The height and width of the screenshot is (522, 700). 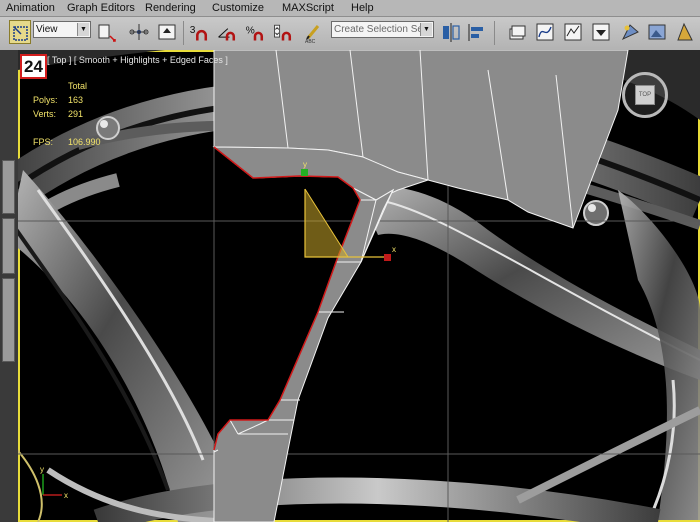 I want to click on select-by-name-icon, so click(x=167, y=32).